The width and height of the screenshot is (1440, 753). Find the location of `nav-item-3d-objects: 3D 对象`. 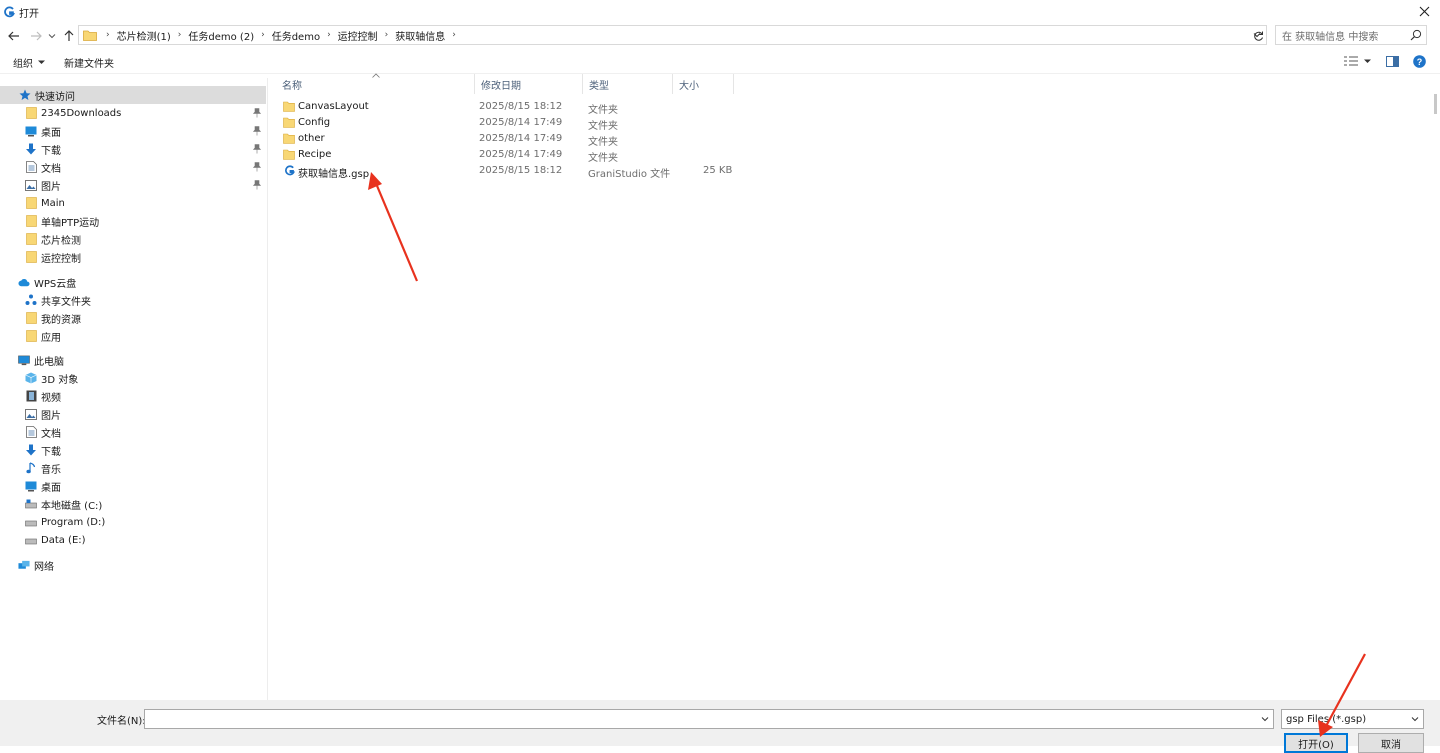

nav-item-3d-objects: 3D 对象 is located at coordinates (133, 378).